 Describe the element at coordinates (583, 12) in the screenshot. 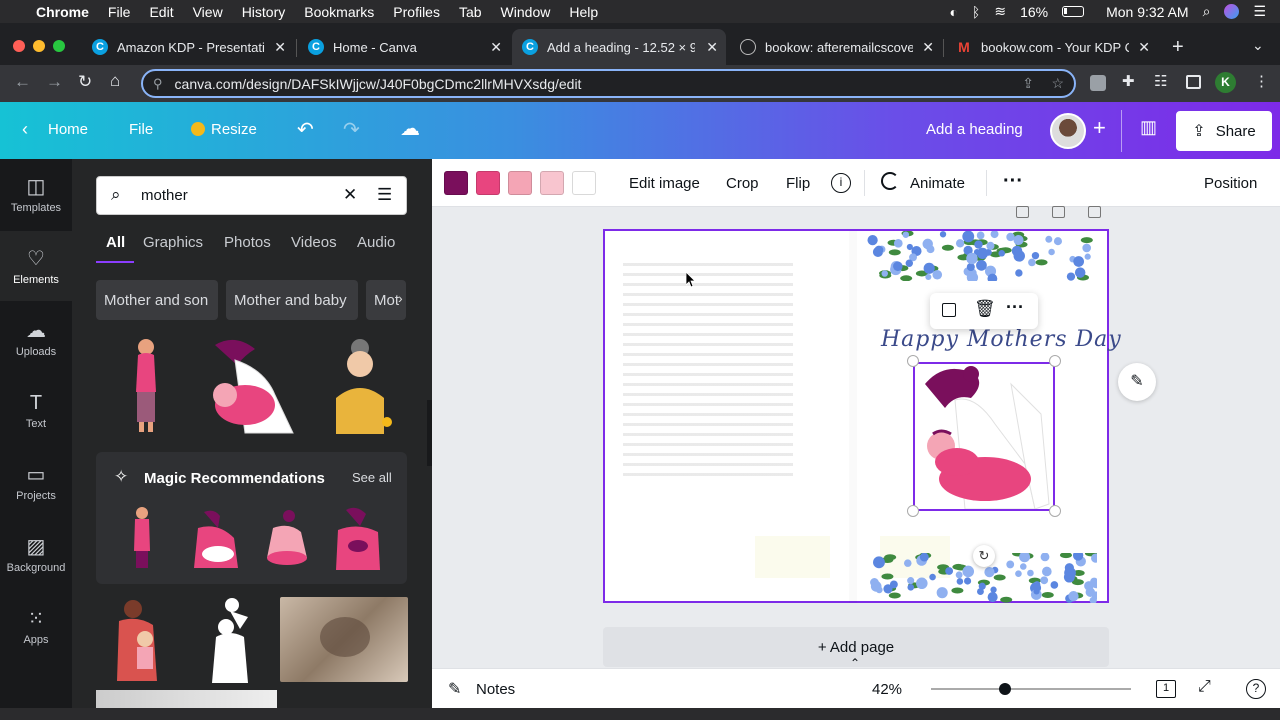

I see `menu-help: Help` at that location.